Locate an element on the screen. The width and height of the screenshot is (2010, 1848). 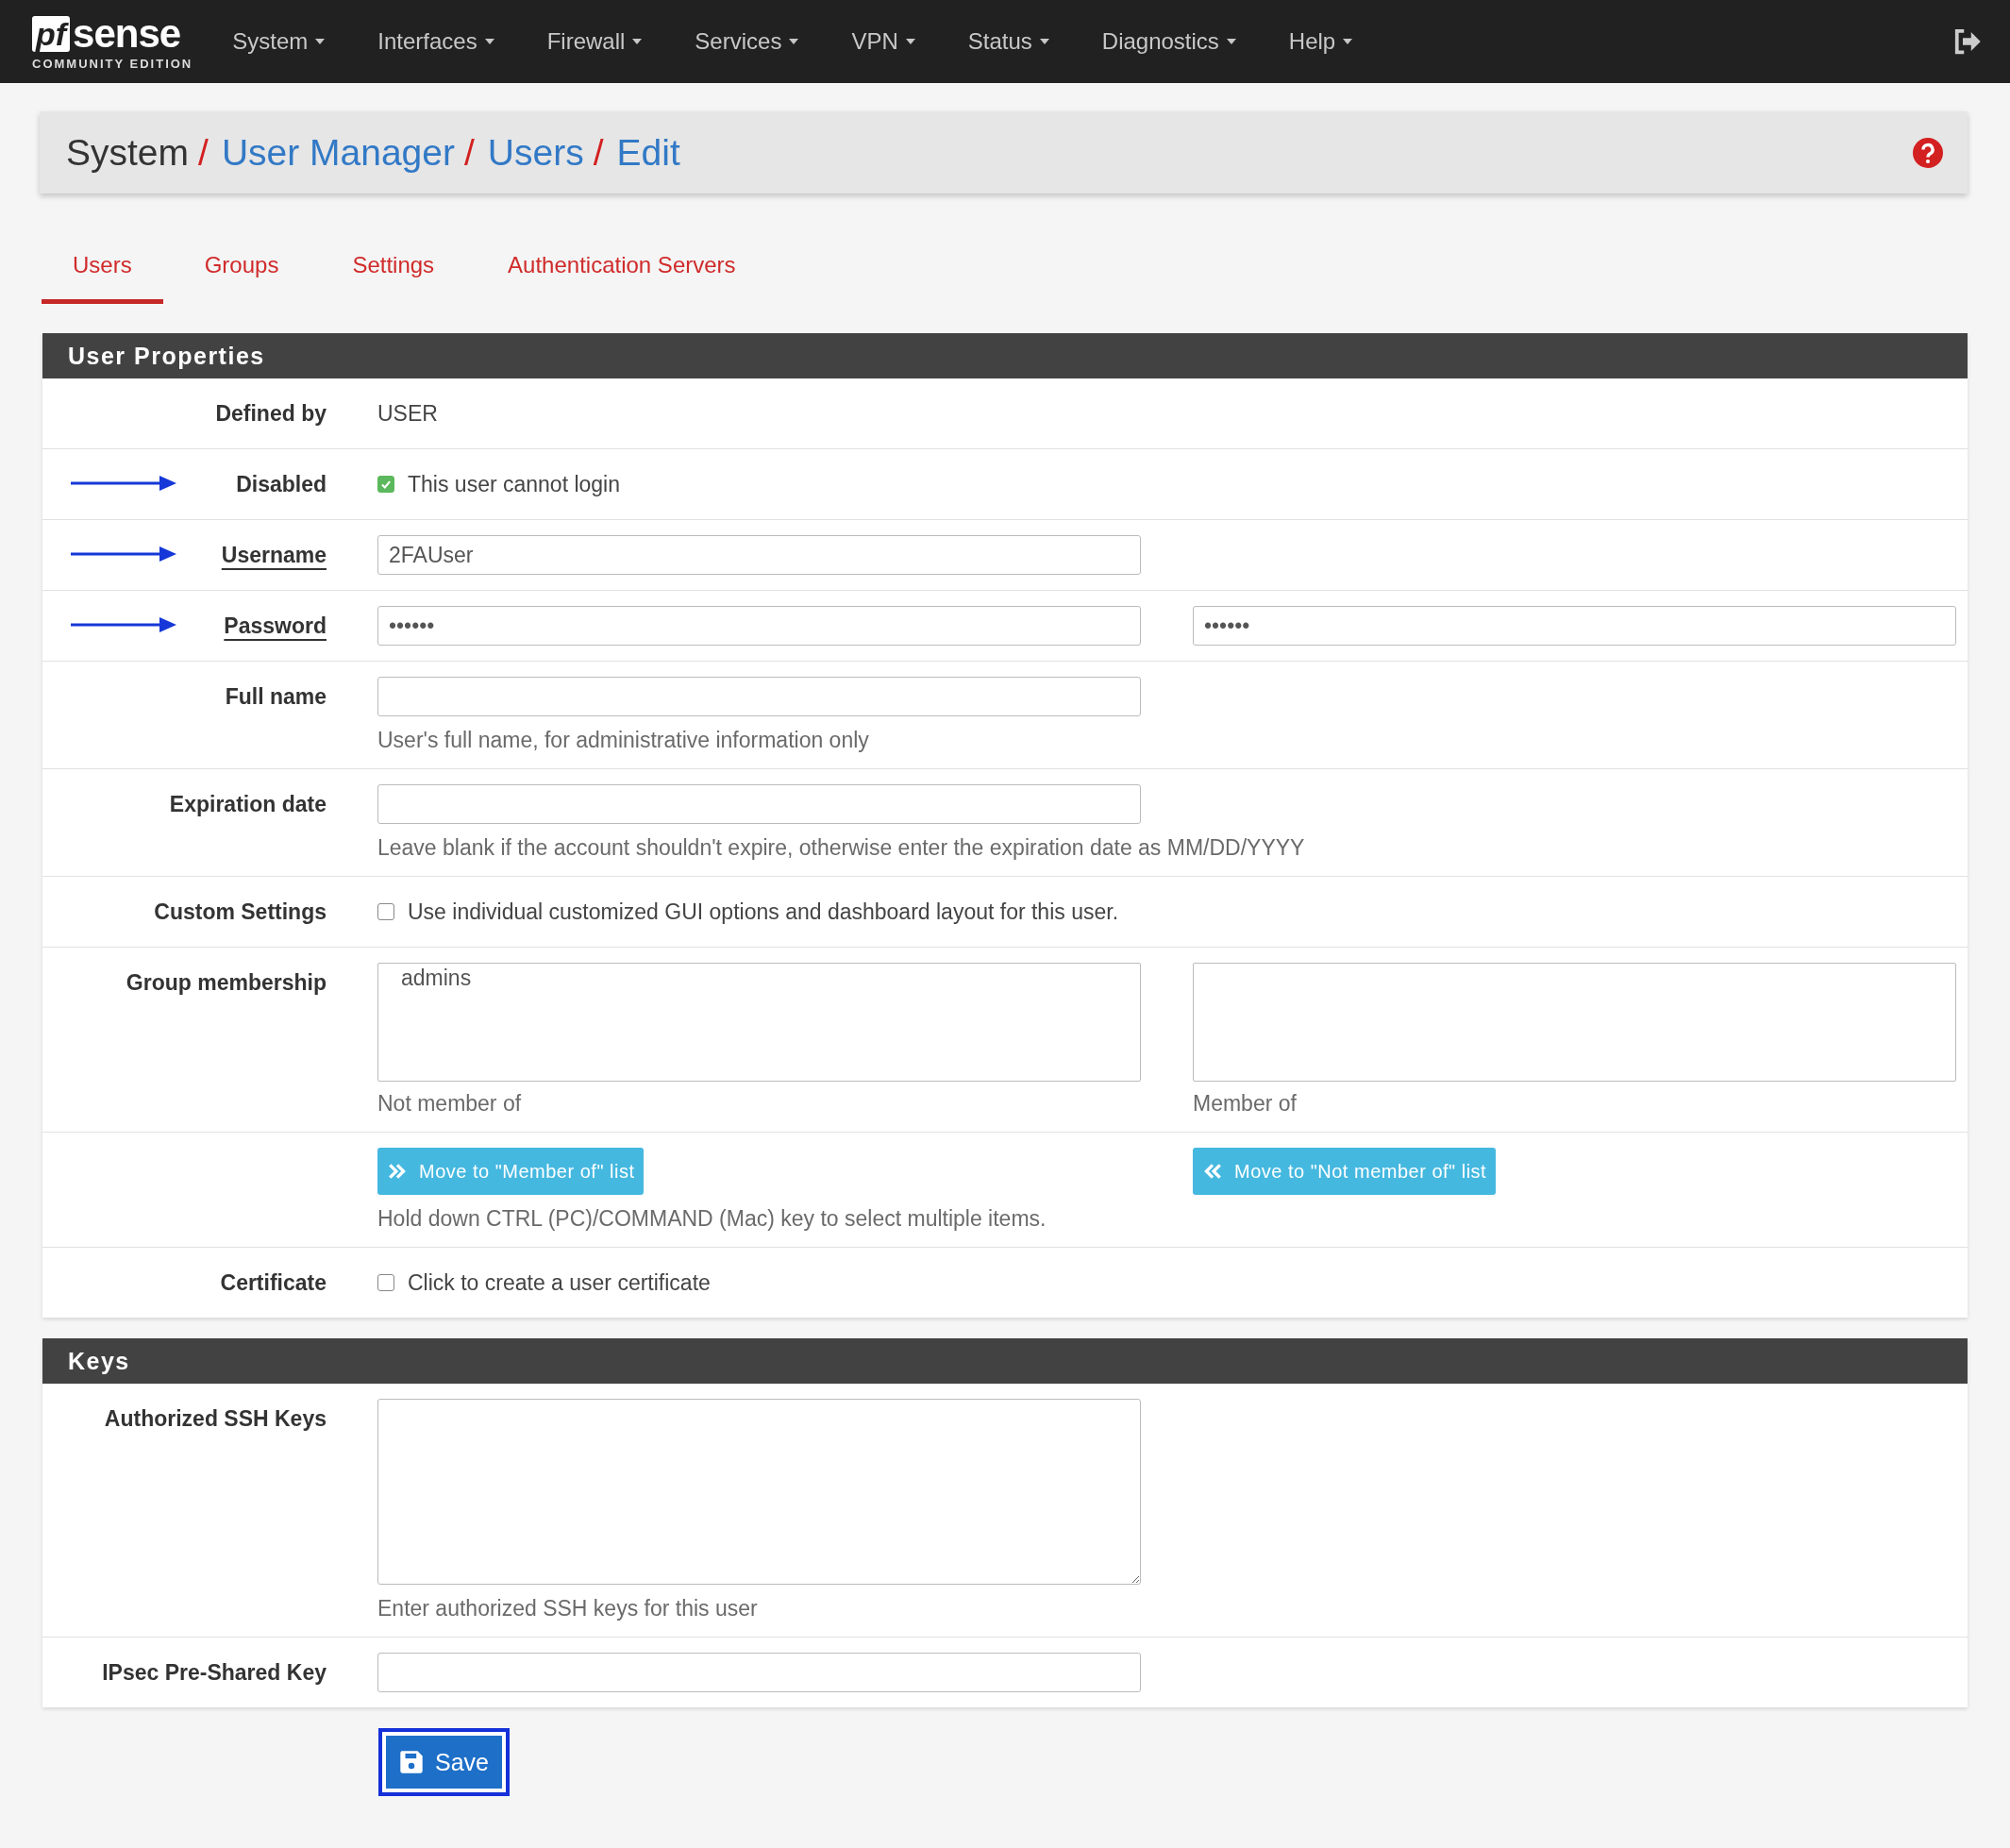
field-label: IPsec Pre-Shared Key is located at coordinates (214, 1673).